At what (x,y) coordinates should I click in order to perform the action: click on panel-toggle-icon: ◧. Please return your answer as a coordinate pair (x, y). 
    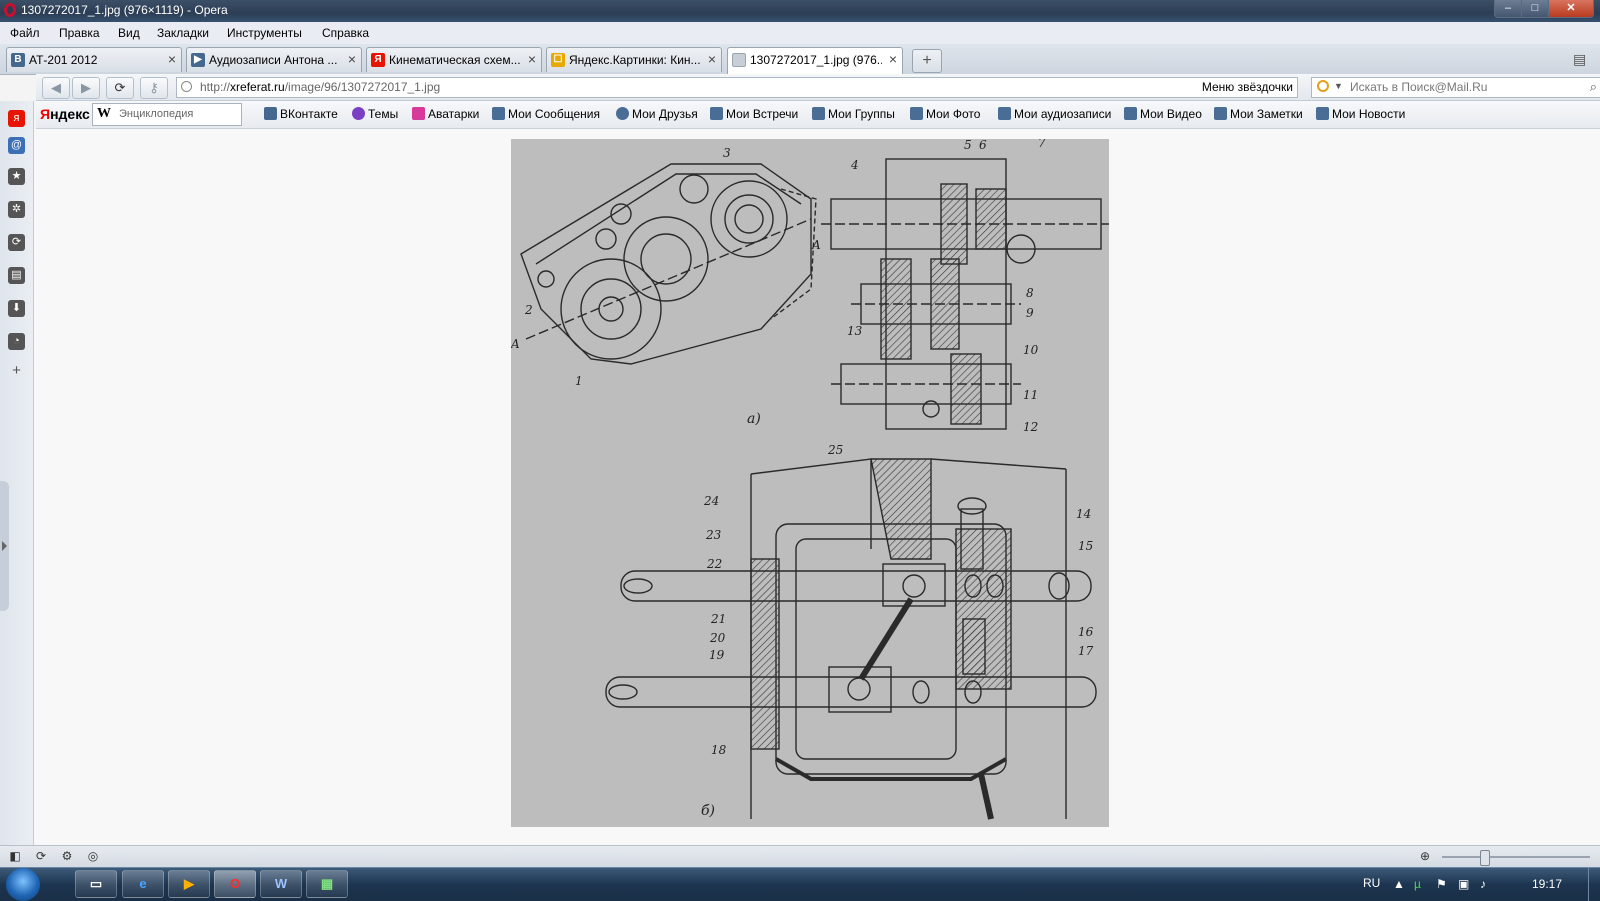
    Looking at the image, I should click on (15, 856).